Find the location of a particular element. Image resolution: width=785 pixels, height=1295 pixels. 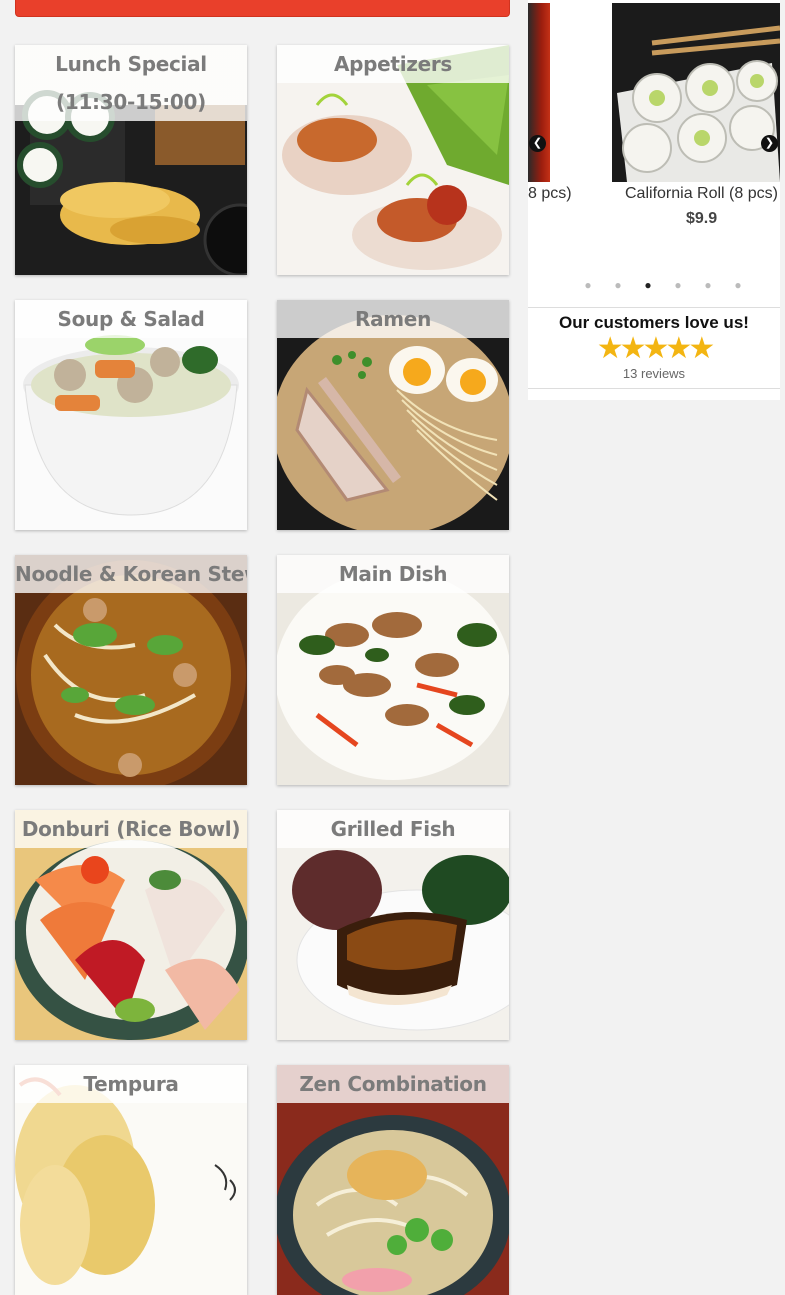

carousel-pagination: ● ● ● ● ● ● is located at coordinates (663, 285).